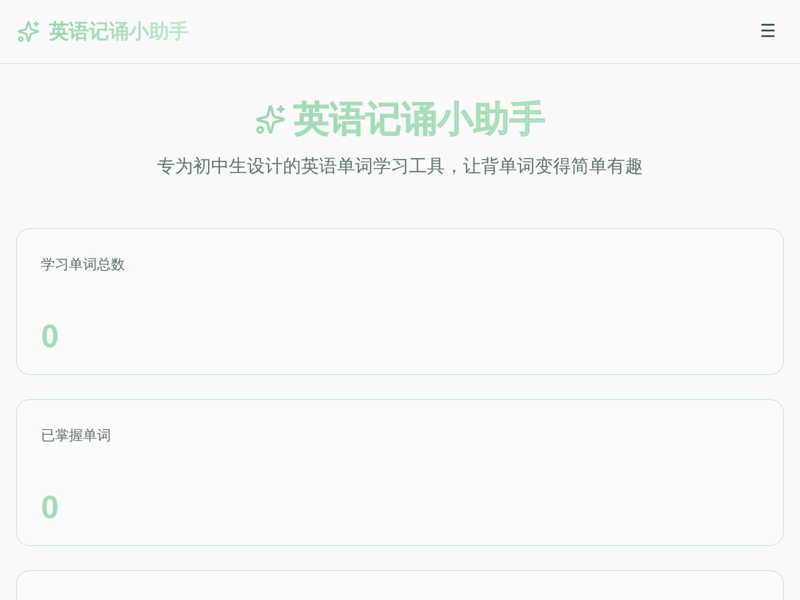 The image size is (800, 600). Describe the element at coordinates (400, 166) in the screenshot. I see `page-subtitle: 专为初中生设计的英语单词学习工具，让背单词变得简单有趣` at that location.